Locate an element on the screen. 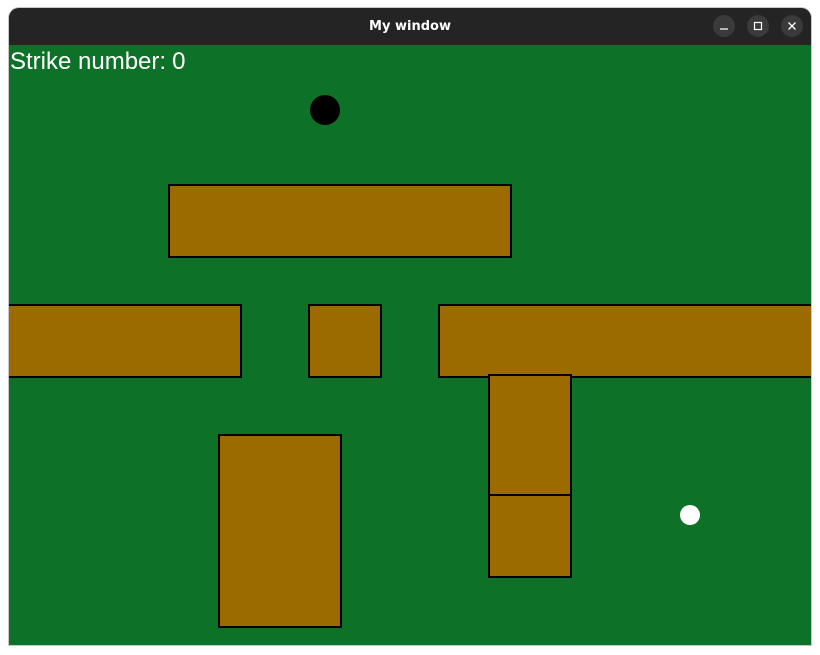  strike-counter: Strike number: 0 is located at coordinates (100, 62).